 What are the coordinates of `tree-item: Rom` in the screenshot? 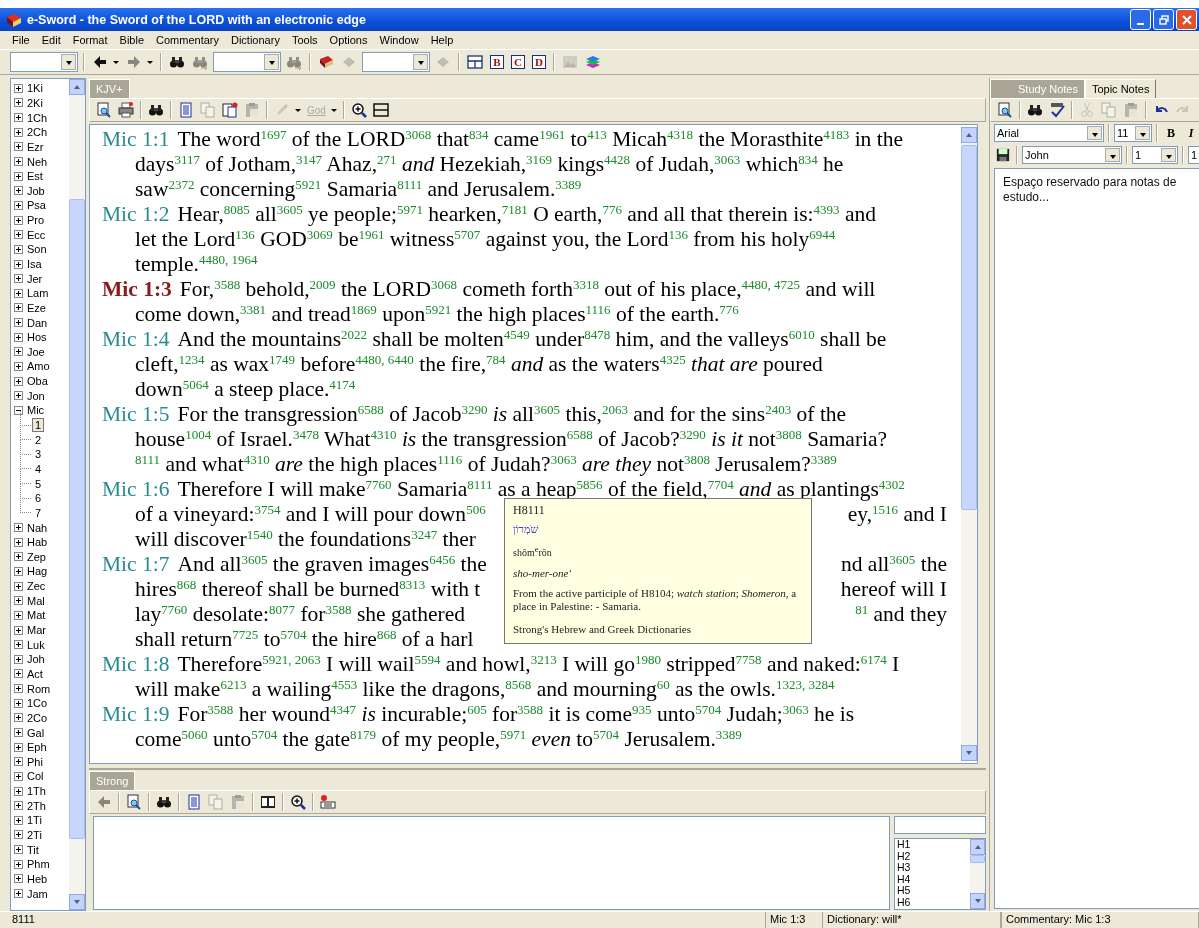 It's located at (39, 688).